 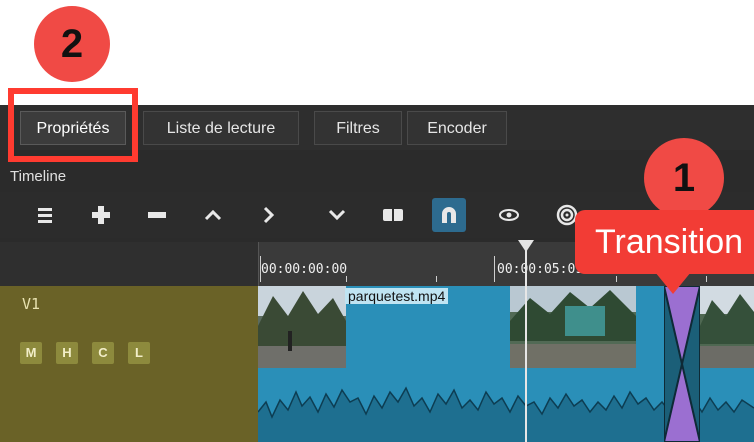 What do you see at coordinates (302, 327) in the screenshot?
I see `clip-thumbnail-start` at bounding box center [302, 327].